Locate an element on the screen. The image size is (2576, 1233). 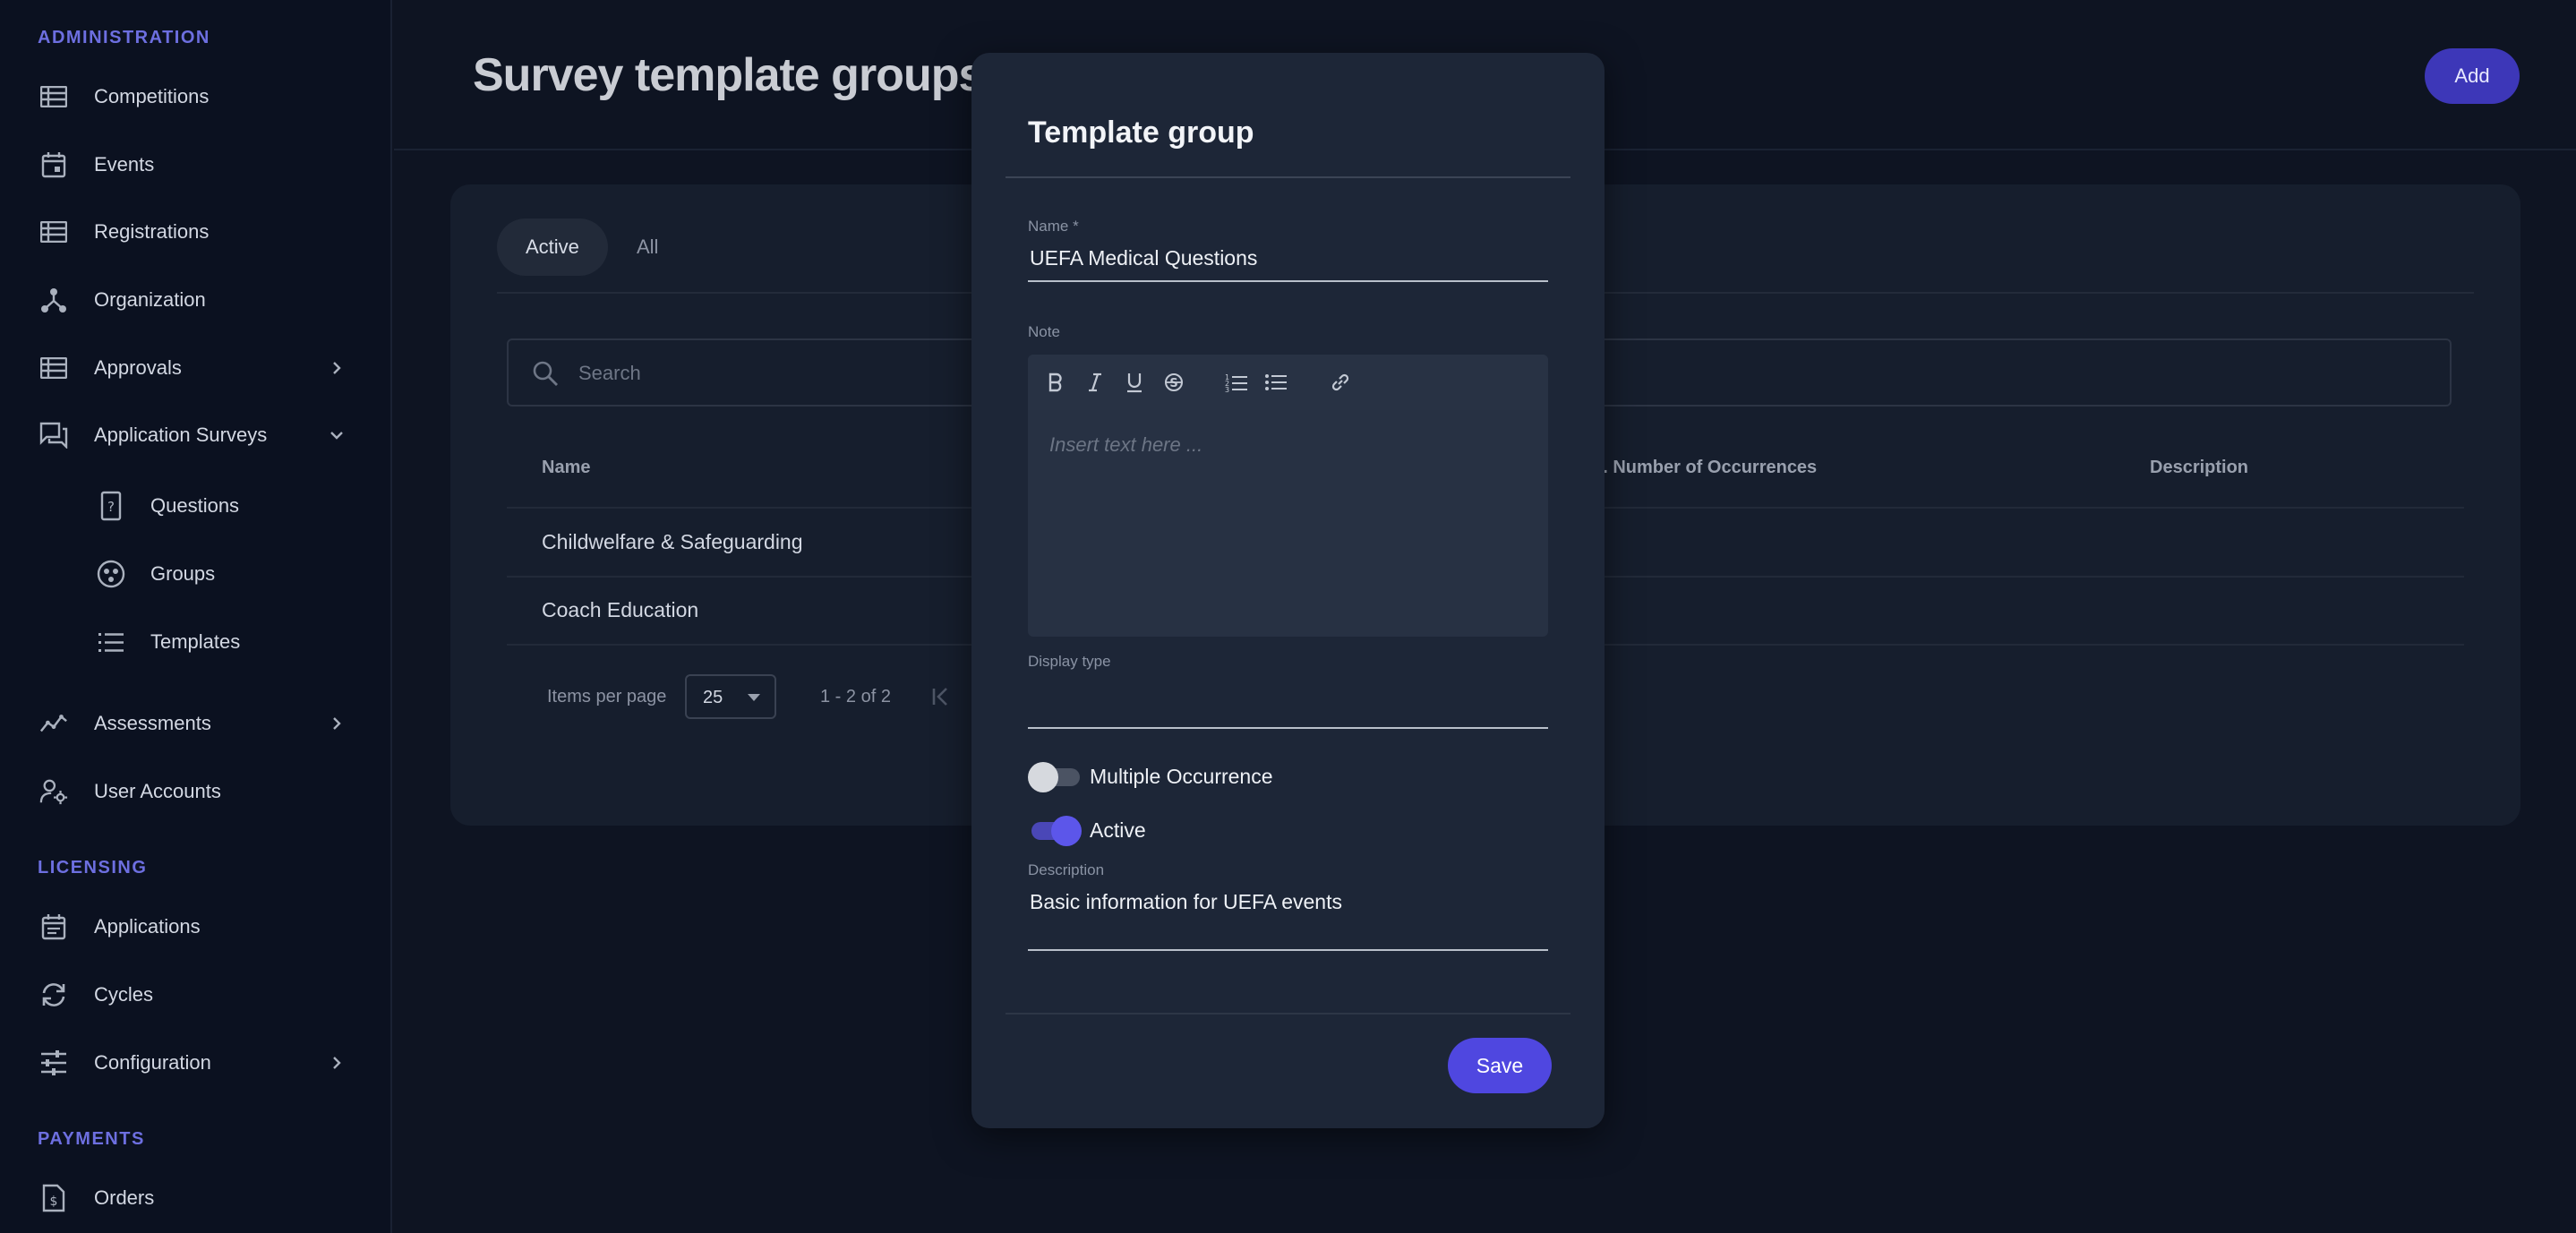
italic-icon is located at coordinates (1095, 383).